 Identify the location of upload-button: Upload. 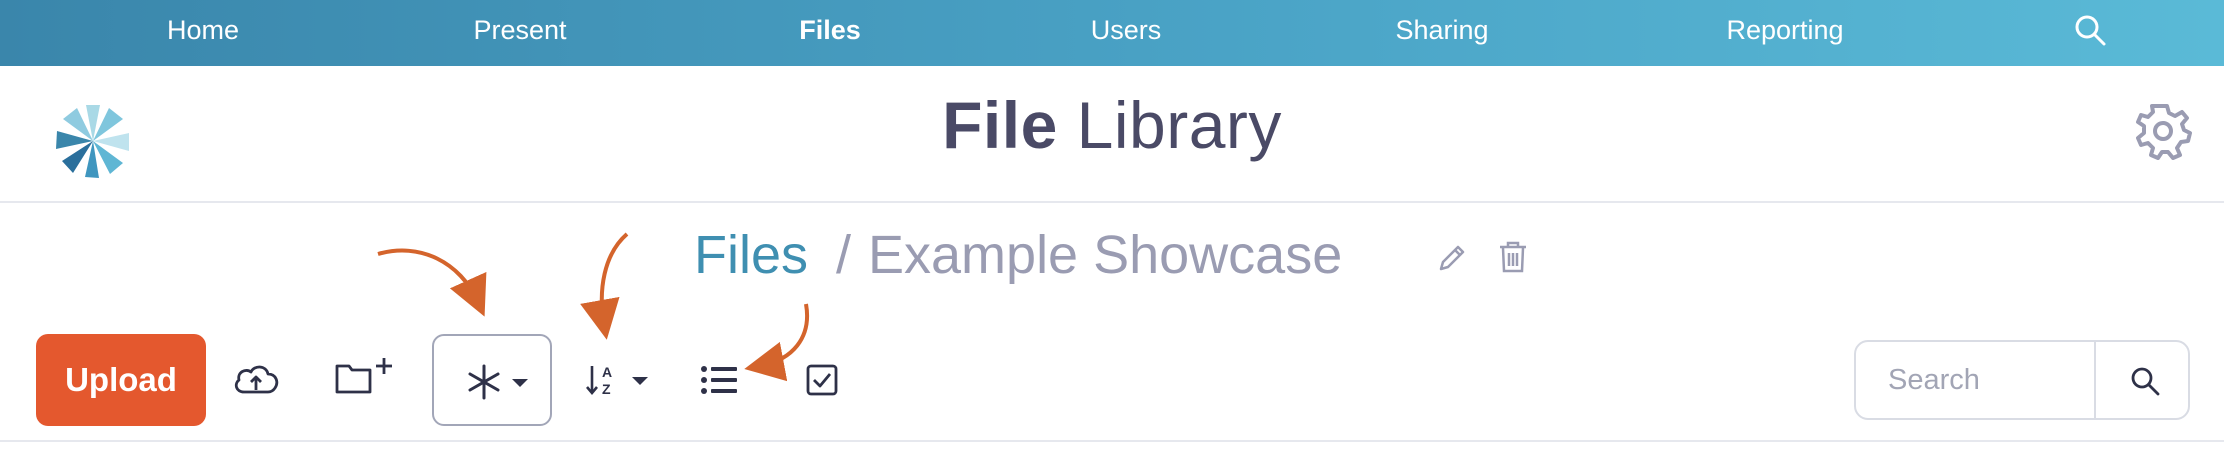
(121, 380).